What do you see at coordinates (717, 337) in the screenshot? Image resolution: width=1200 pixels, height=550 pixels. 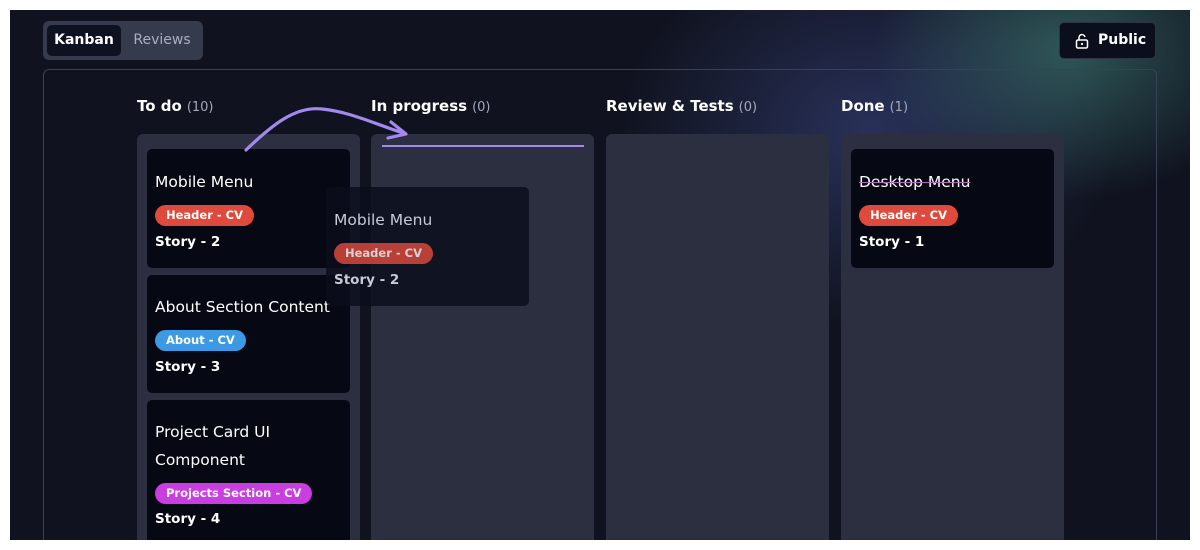 I see `column-review-tests` at bounding box center [717, 337].